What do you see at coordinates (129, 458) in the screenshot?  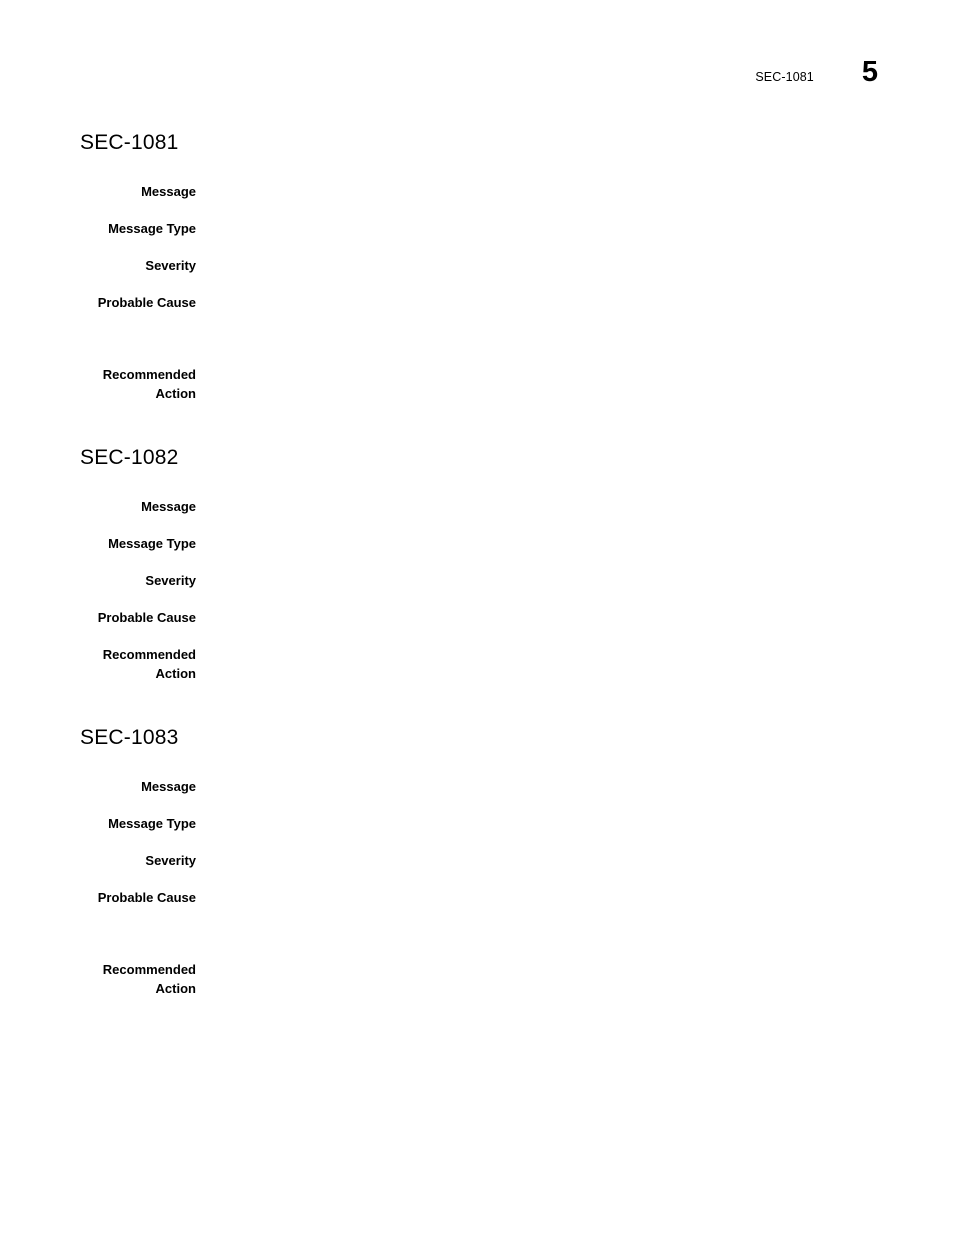 I see `section-heading: SEC-1082` at bounding box center [129, 458].